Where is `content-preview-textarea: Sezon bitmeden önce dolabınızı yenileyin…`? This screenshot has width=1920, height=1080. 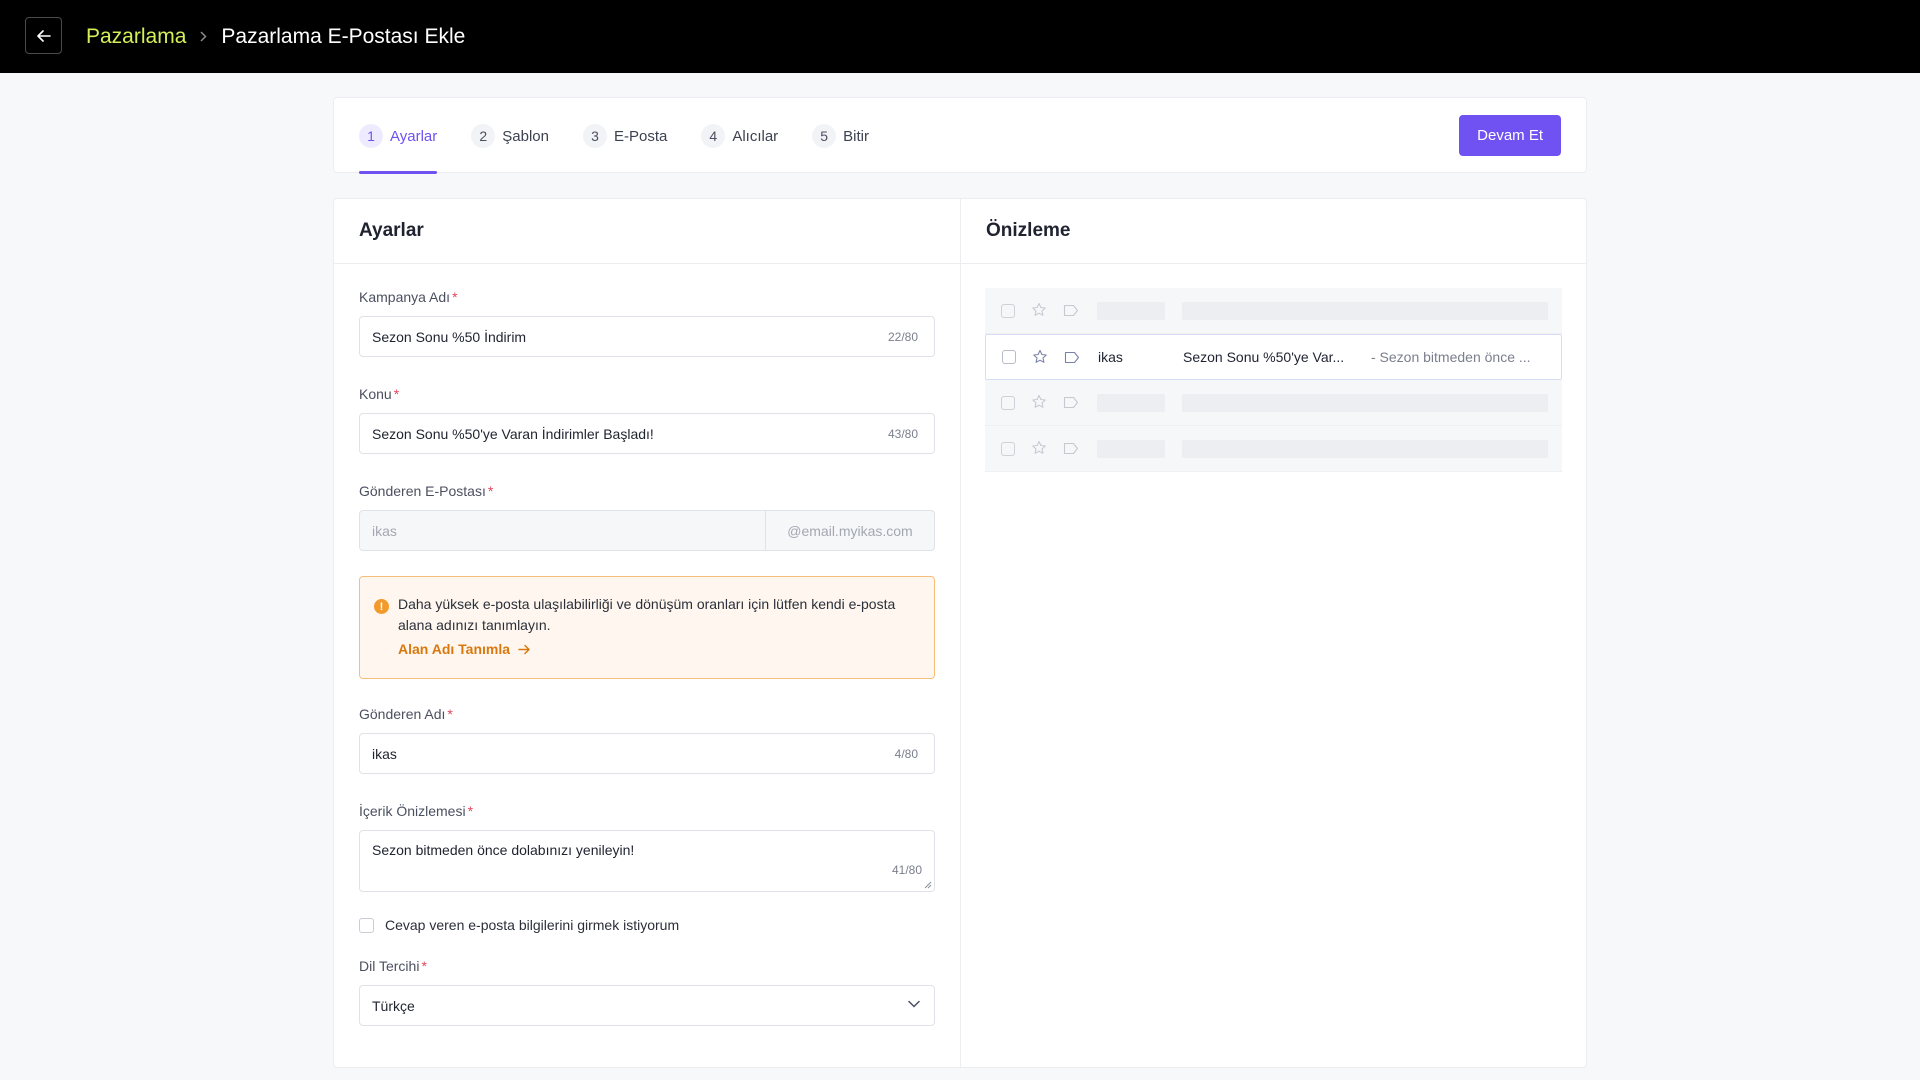 content-preview-textarea: Sezon bitmeden önce dolabınızı yenileyin… is located at coordinates (647, 861).